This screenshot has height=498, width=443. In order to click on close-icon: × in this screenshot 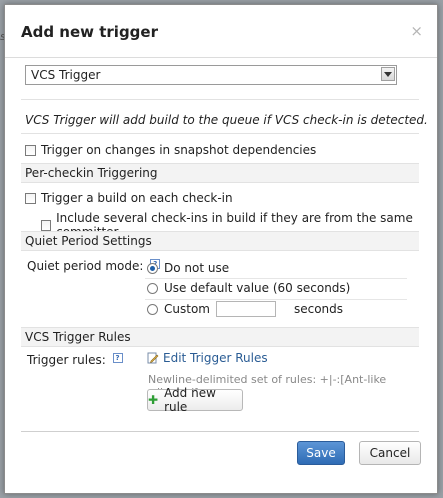, I will do `click(416, 31)`.